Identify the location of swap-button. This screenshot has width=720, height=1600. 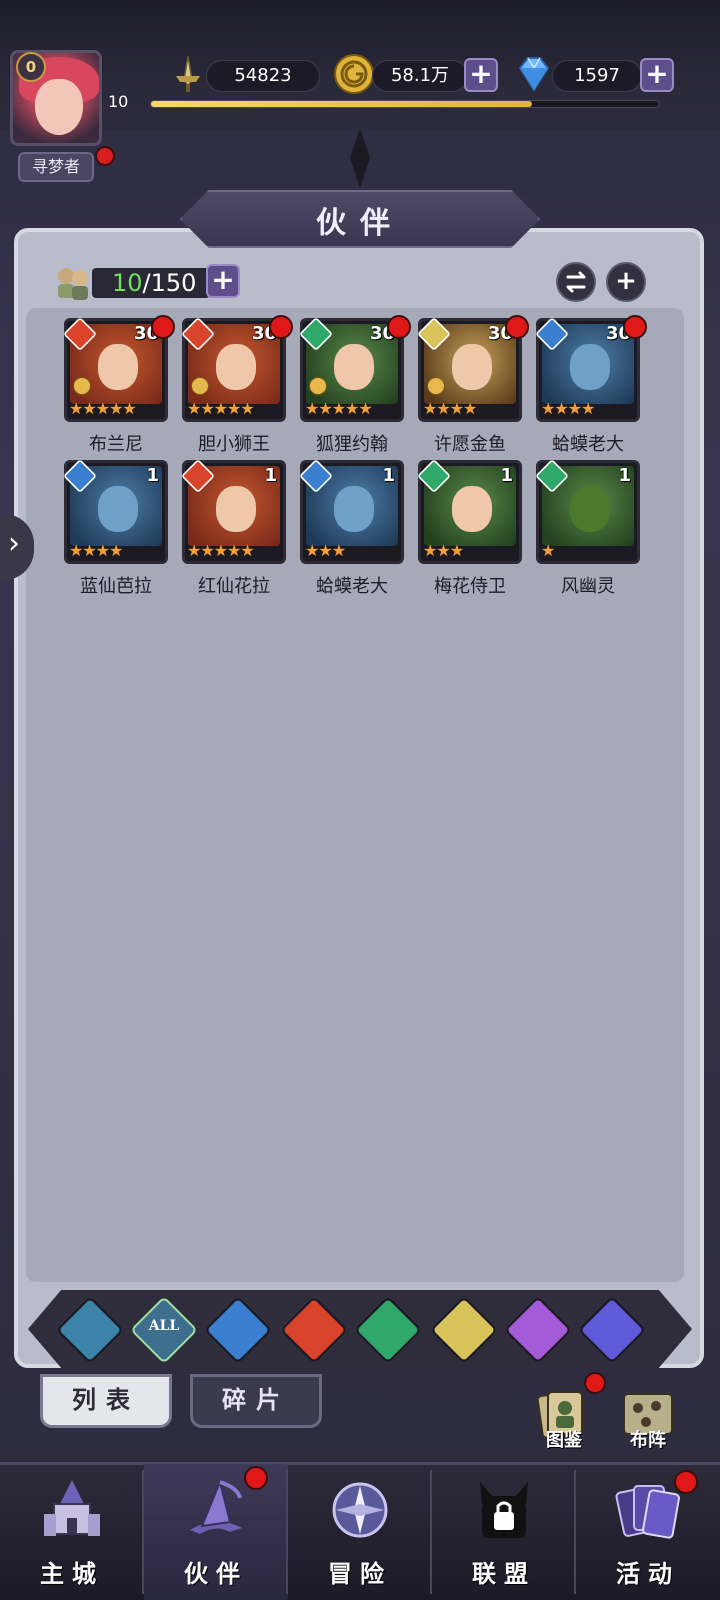
(576, 282).